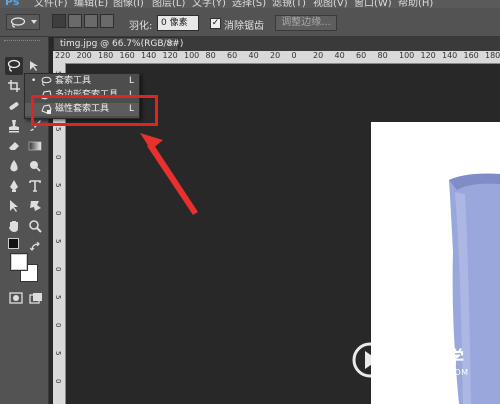  I want to click on watermark: 溜溜自学 ZIXUE.3D66.COM, so click(411, 364).